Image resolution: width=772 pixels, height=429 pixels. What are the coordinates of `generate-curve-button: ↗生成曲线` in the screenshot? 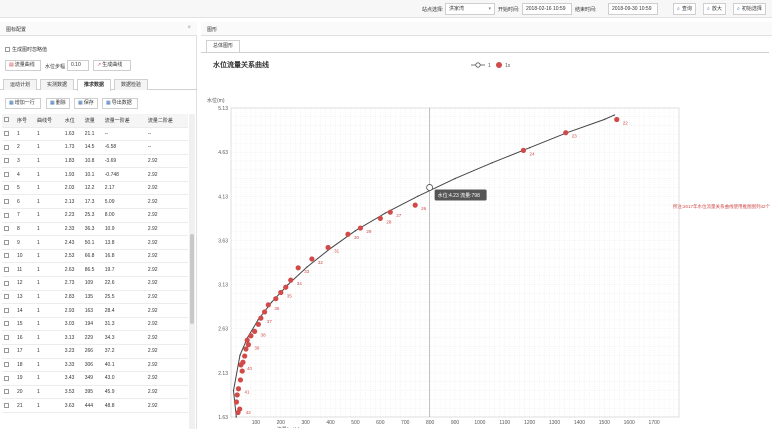 It's located at (112, 65).